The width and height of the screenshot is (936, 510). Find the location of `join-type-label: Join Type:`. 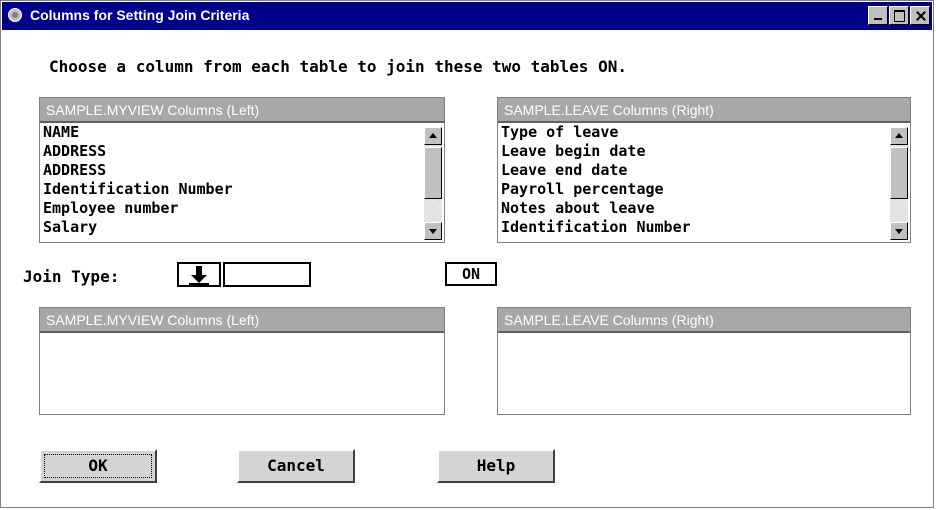

join-type-label: Join Type: is located at coordinates (71, 276).